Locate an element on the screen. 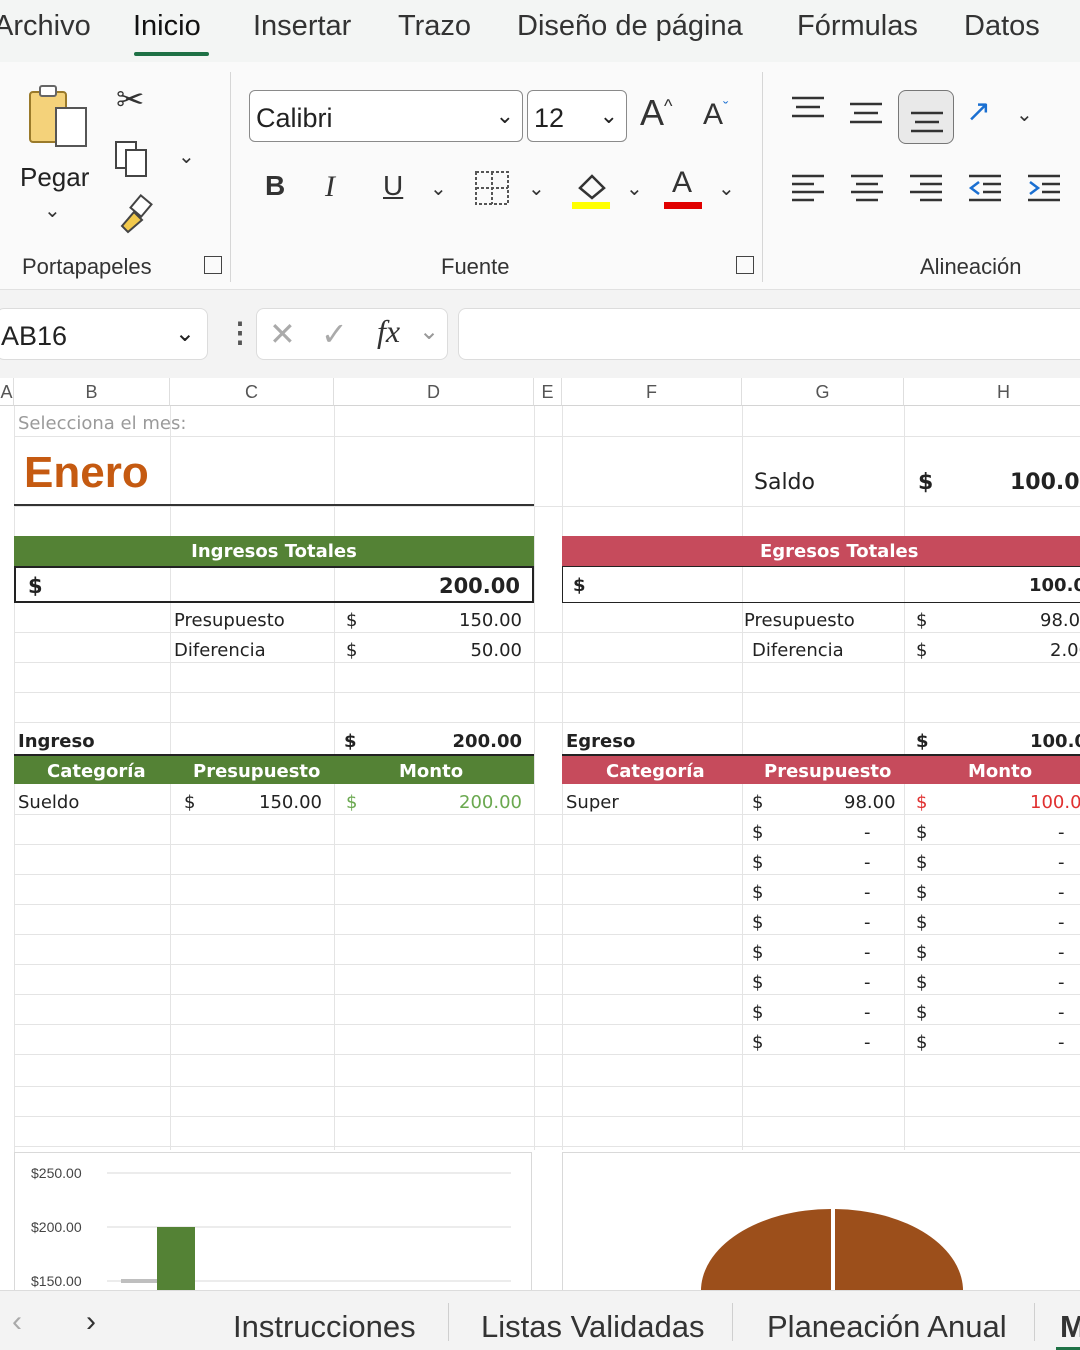 The height and width of the screenshot is (1350, 1080). tab-diseno-pagina: Diseño de página is located at coordinates (630, 26).